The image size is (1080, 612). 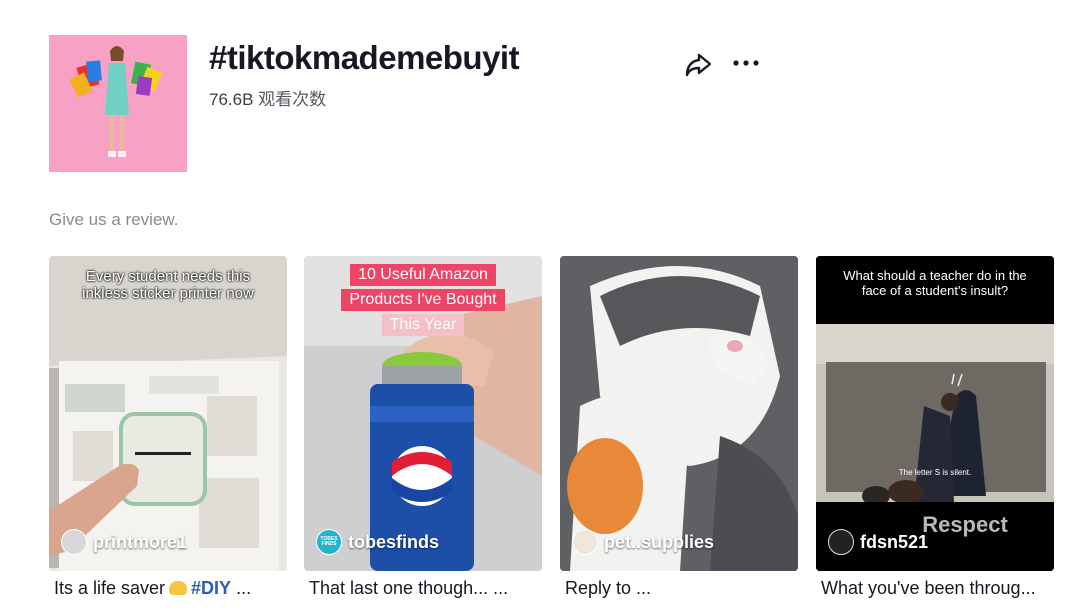 I want to click on video-author: pet..supplies, so click(x=643, y=542).